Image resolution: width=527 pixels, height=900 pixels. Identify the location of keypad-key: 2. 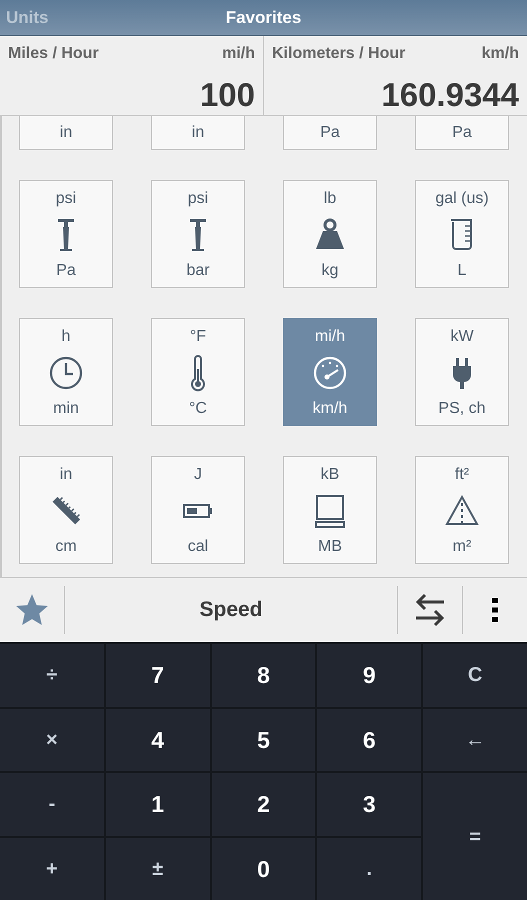
(264, 804).